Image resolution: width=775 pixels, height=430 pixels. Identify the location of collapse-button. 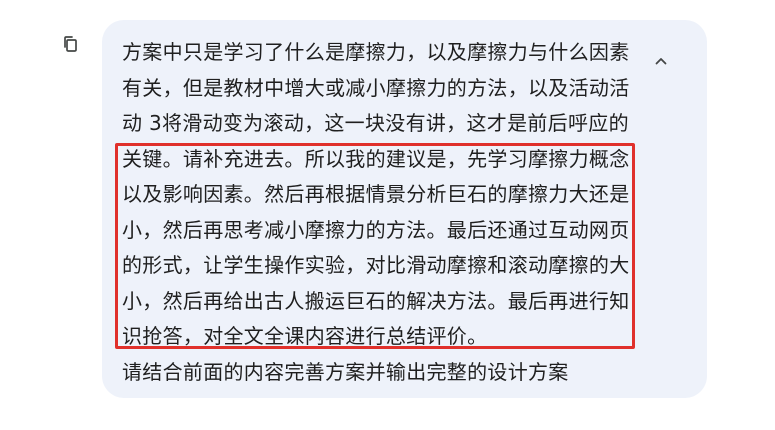
(661, 61).